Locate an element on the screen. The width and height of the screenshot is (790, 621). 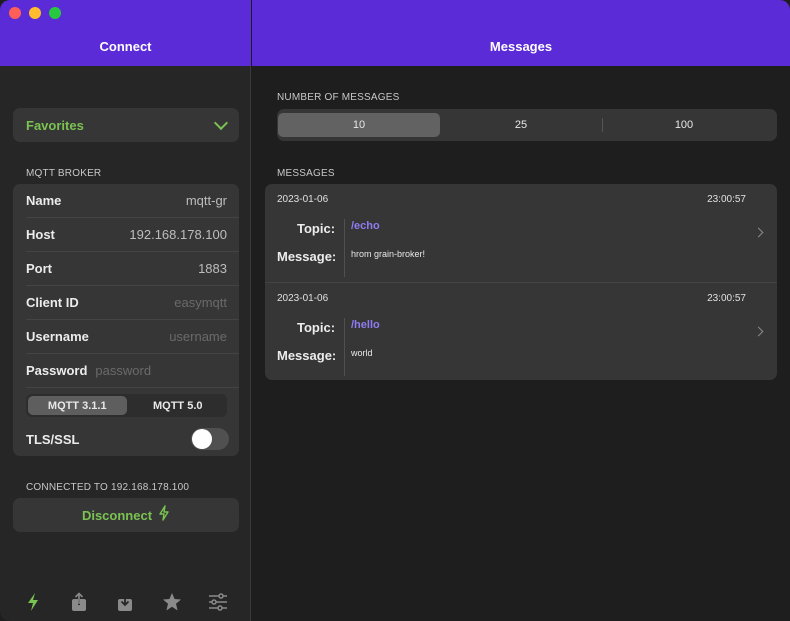
favorites-label: Favorites is located at coordinates (55, 125).